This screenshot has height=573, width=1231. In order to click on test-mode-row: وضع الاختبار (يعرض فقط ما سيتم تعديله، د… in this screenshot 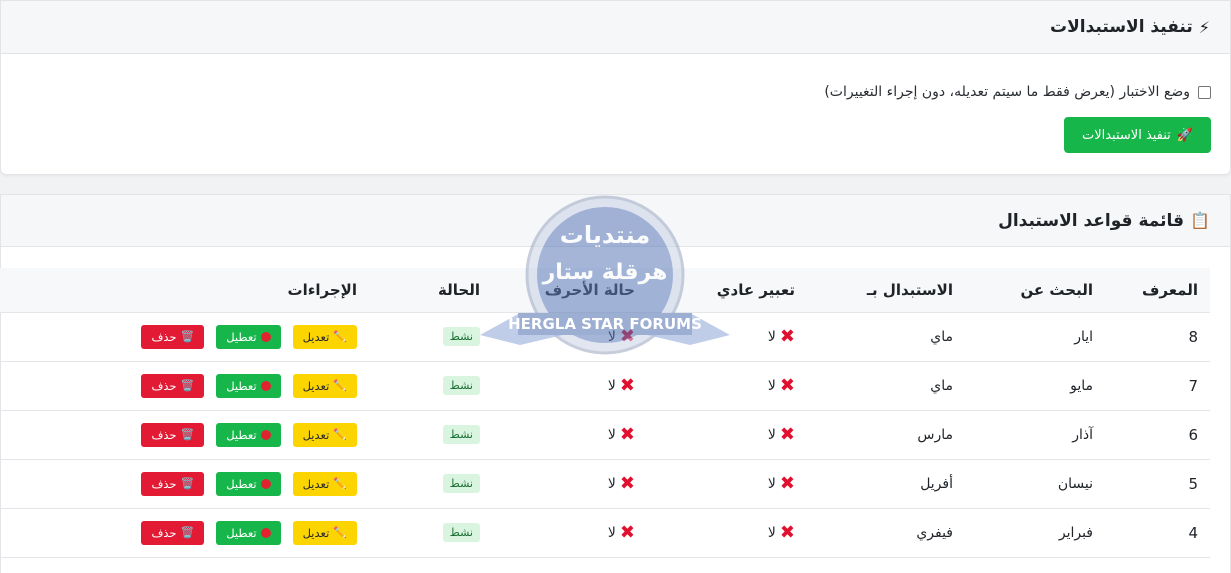, I will do `click(606, 92)`.